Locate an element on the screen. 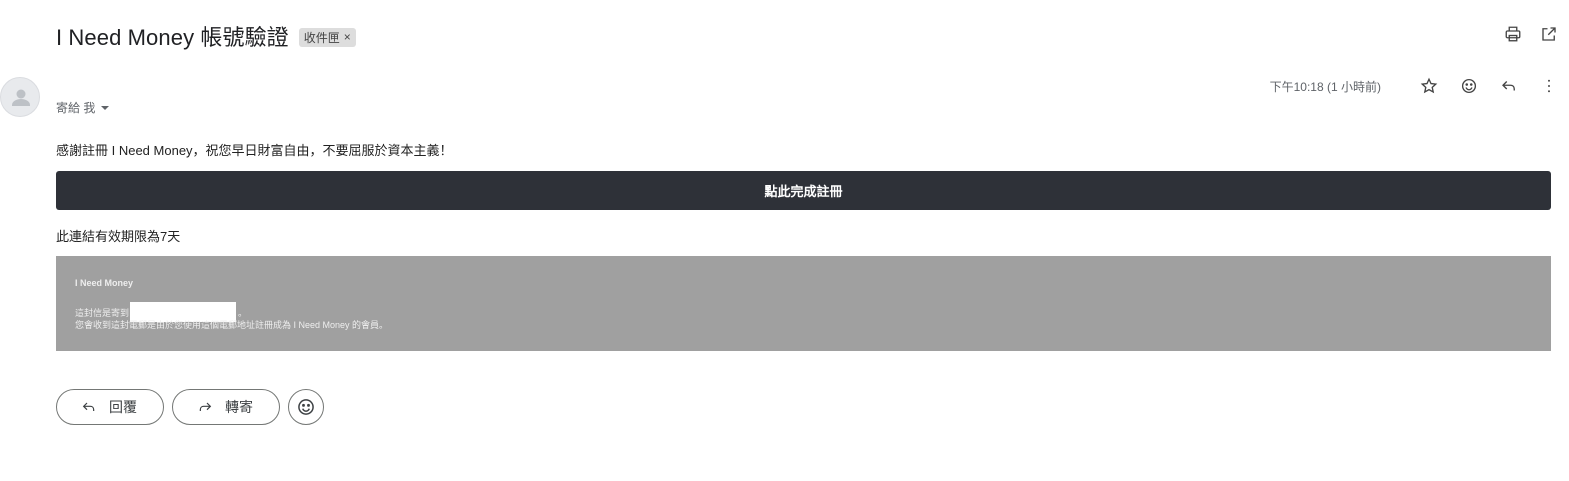 The image size is (1569, 481). sent-to-suffix: 。 is located at coordinates (243, 312).